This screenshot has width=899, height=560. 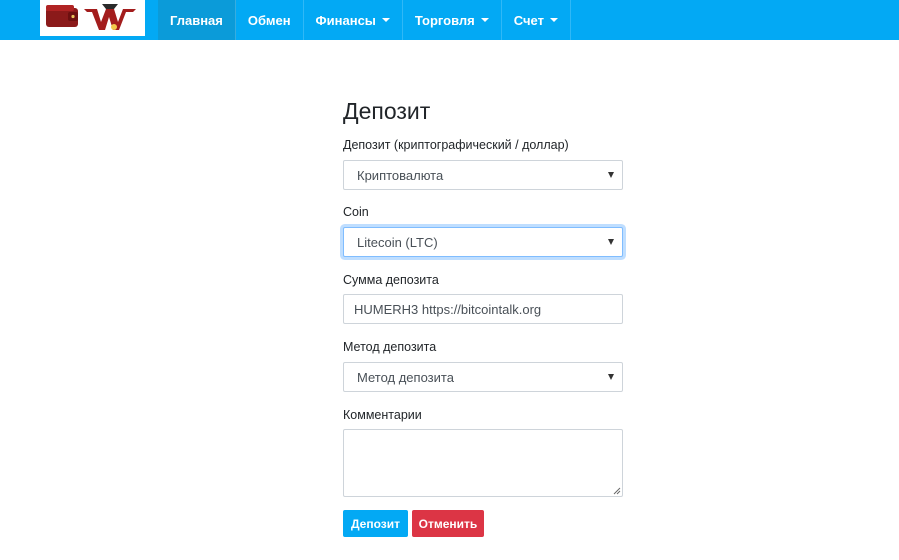 I want to click on deposit-submit-button: Депозит, so click(x=375, y=523).